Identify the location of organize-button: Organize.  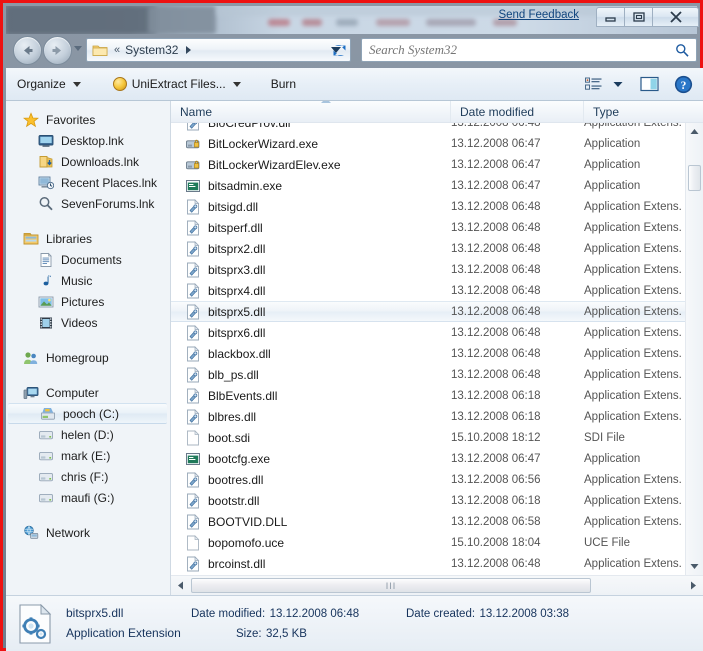
(49, 84).